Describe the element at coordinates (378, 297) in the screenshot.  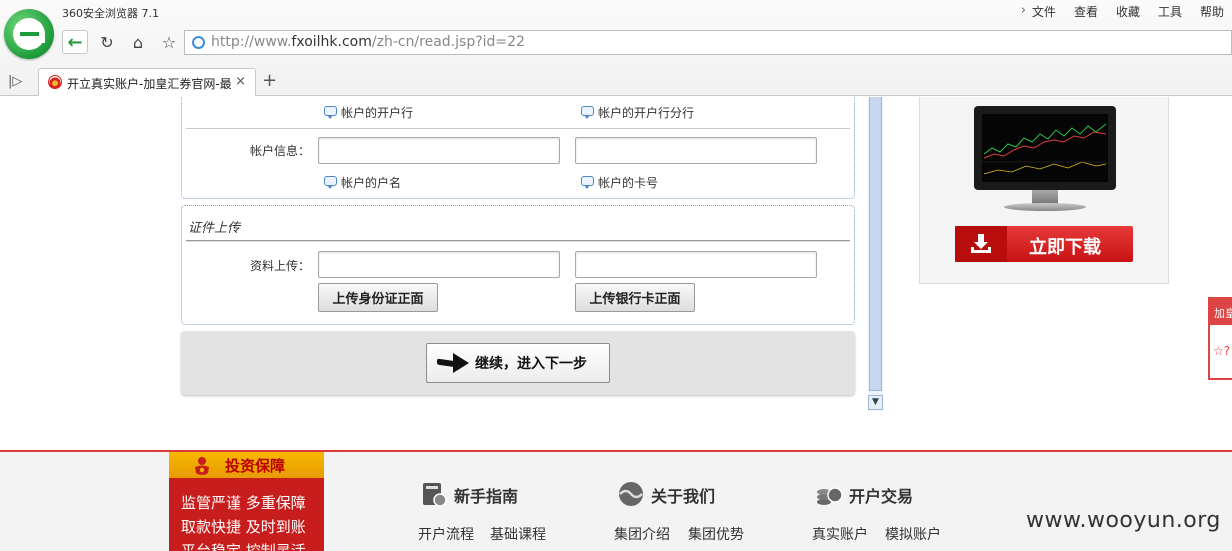
I see `upload-id-card-button: 上传身份证正面` at that location.